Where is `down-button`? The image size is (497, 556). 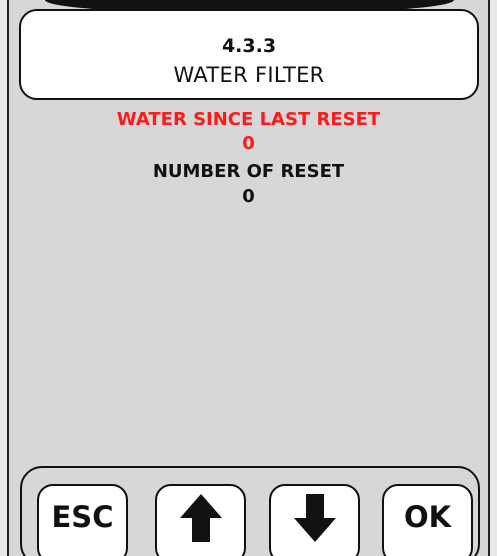 down-button is located at coordinates (314, 520).